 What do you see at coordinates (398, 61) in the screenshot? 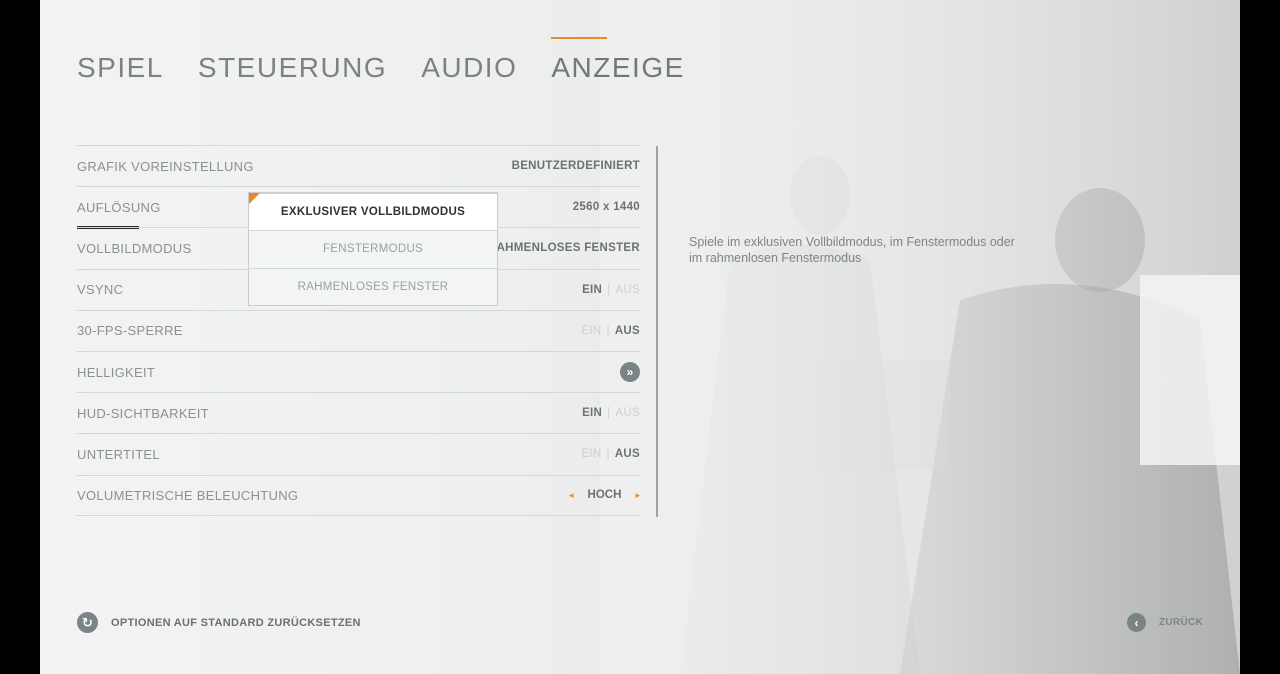
I see `tab-bar: SPIEL STEUERUNG AUDIO ANZEIGE` at bounding box center [398, 61].